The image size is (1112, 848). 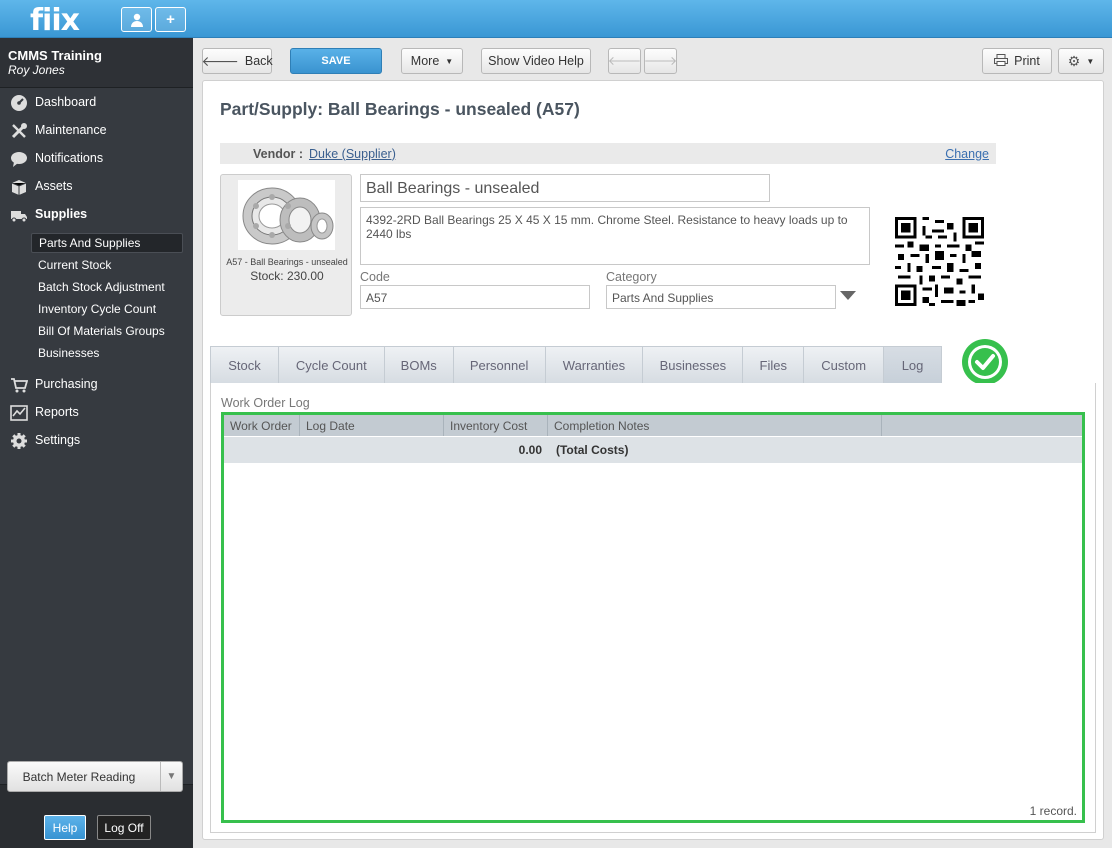 I want to click on chat-icon, so click(x=18, y=158).